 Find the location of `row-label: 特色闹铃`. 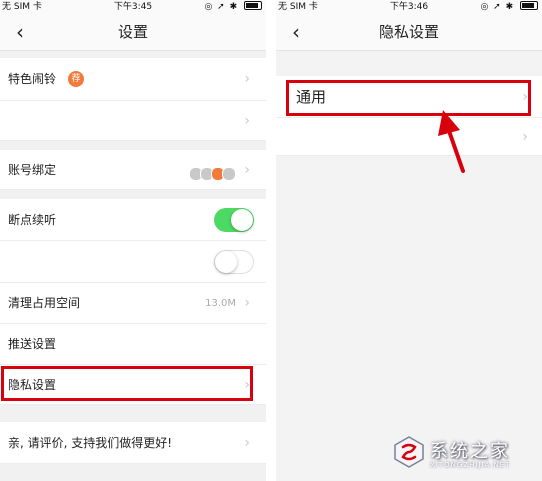

row-label: 特色闹铃 is located at coordinates (32, 79).